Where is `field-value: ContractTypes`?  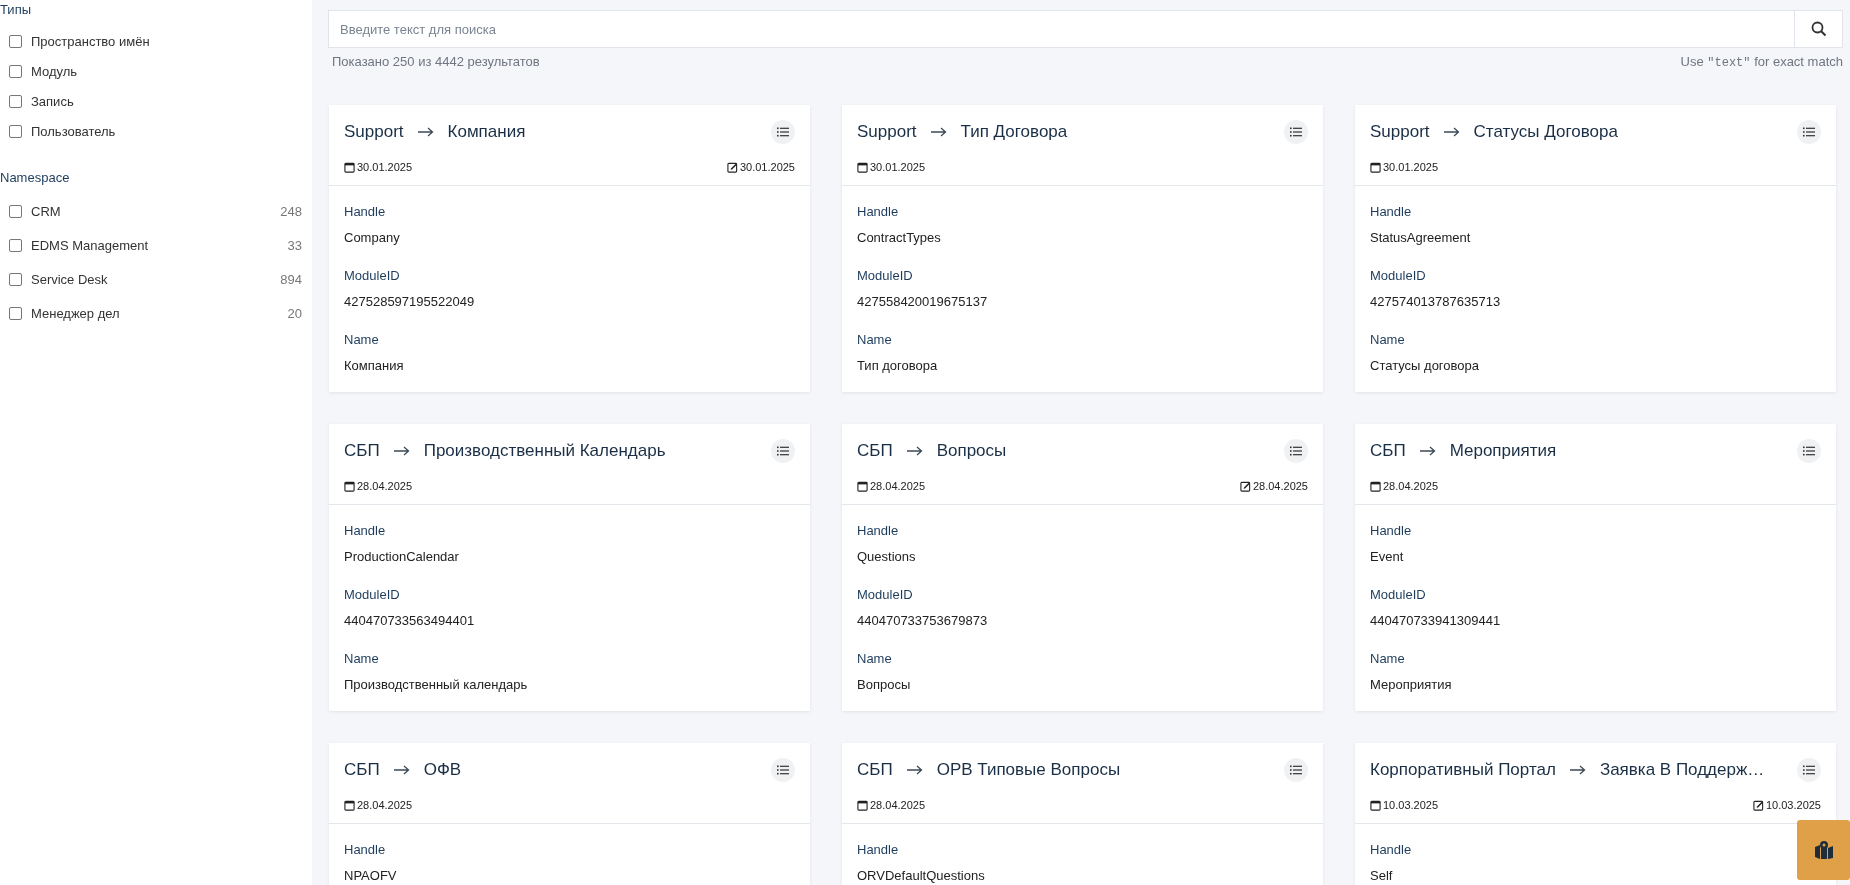
field-value: ContractTypes is located at coordinates (899, 238).